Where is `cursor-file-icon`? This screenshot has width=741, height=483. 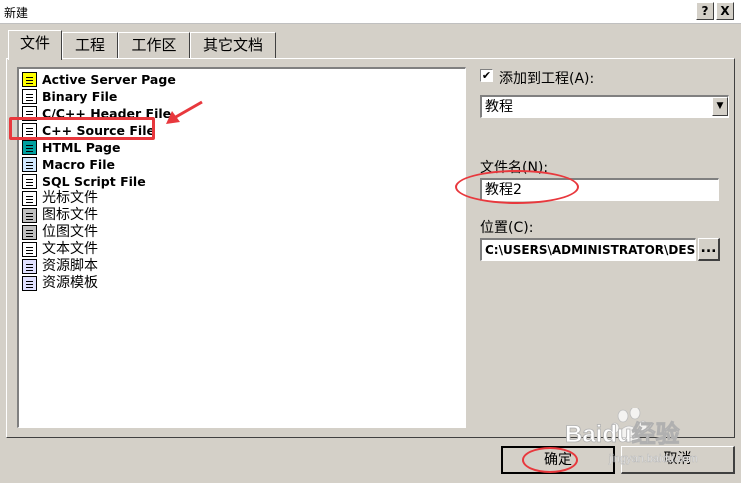 cursor-file-icon is located at coordinates (29, 198).